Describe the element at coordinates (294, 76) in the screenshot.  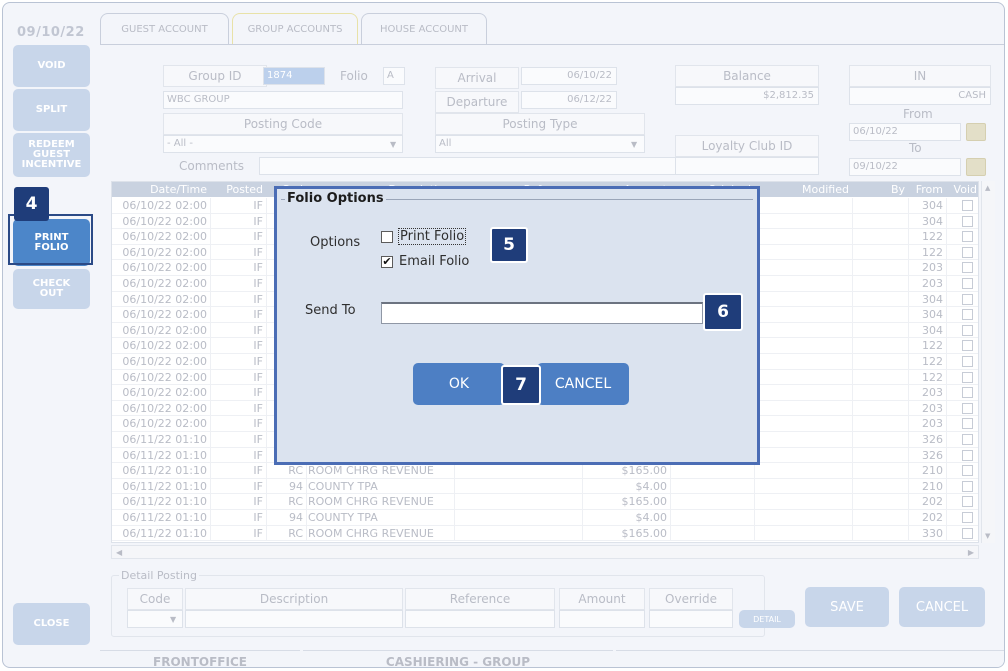
I see `group-id-field: 1874` at that location.